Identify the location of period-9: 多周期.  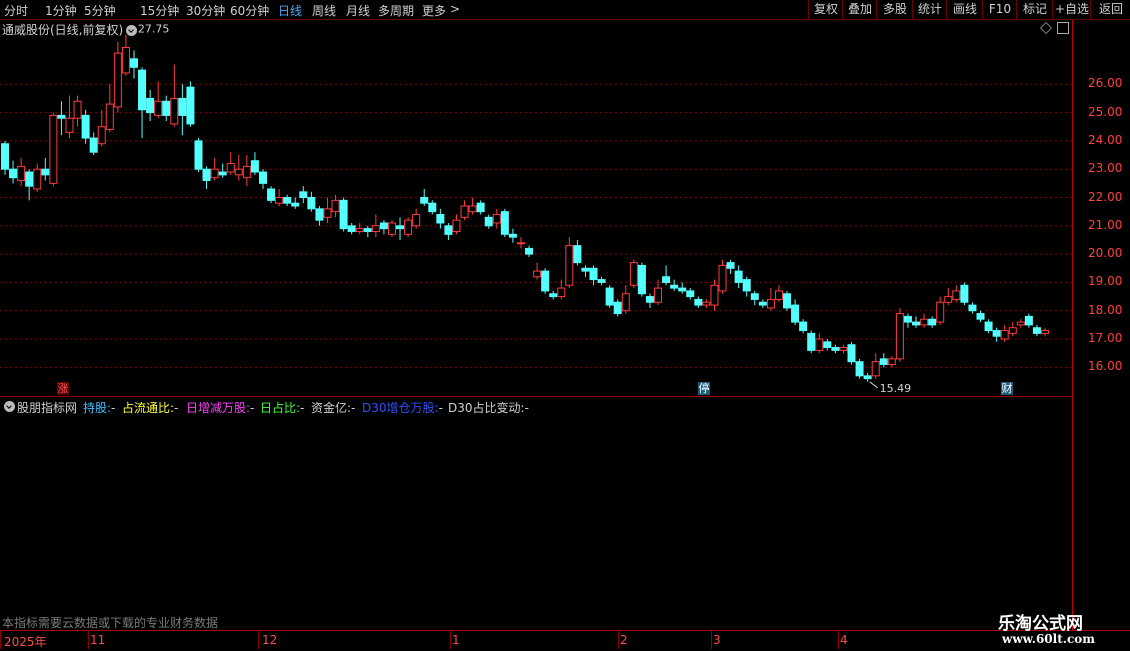
(396, 10).